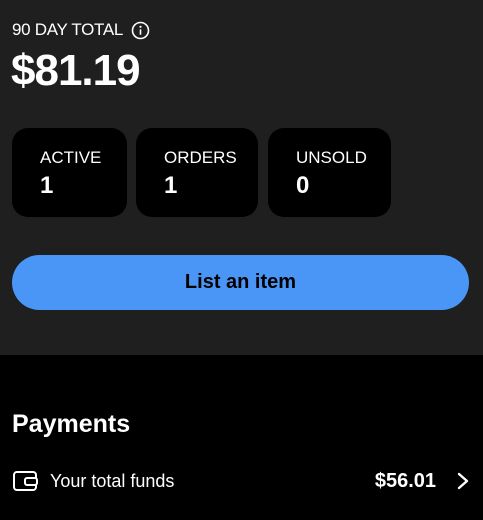 The image size is (483, 520). What do you see at coordinates (242, 481) in the screenshot?
I see `total-funds-row: Your total funds $56.01` at bounding box center [242, 481].